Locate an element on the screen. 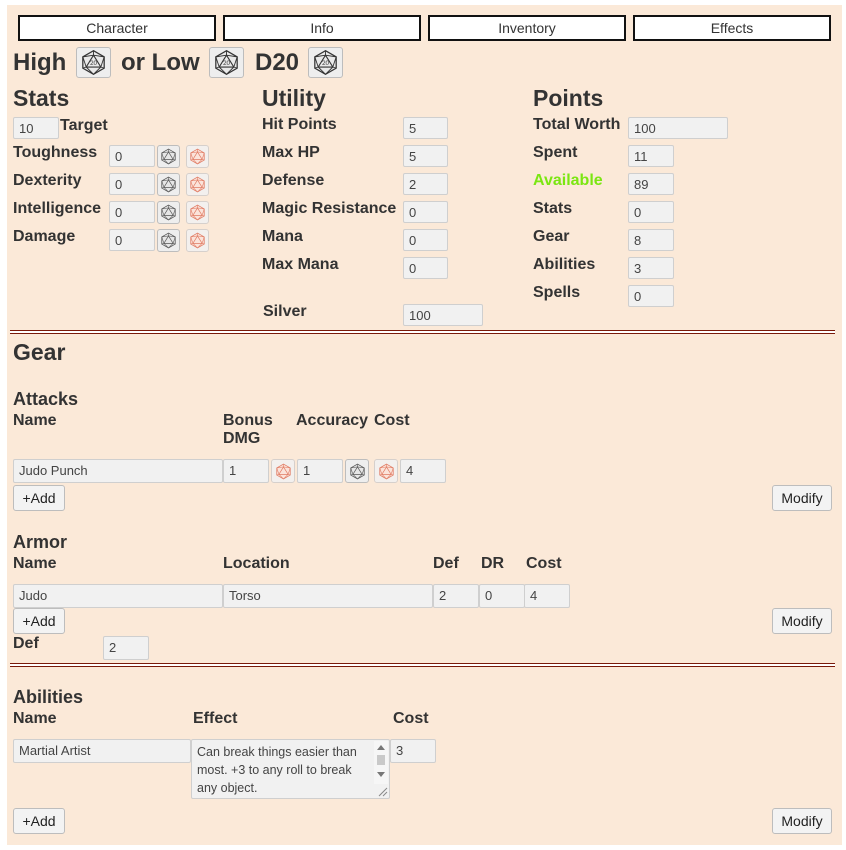  stat-damage-roll-alt-button is located at coordinates (197, 240).